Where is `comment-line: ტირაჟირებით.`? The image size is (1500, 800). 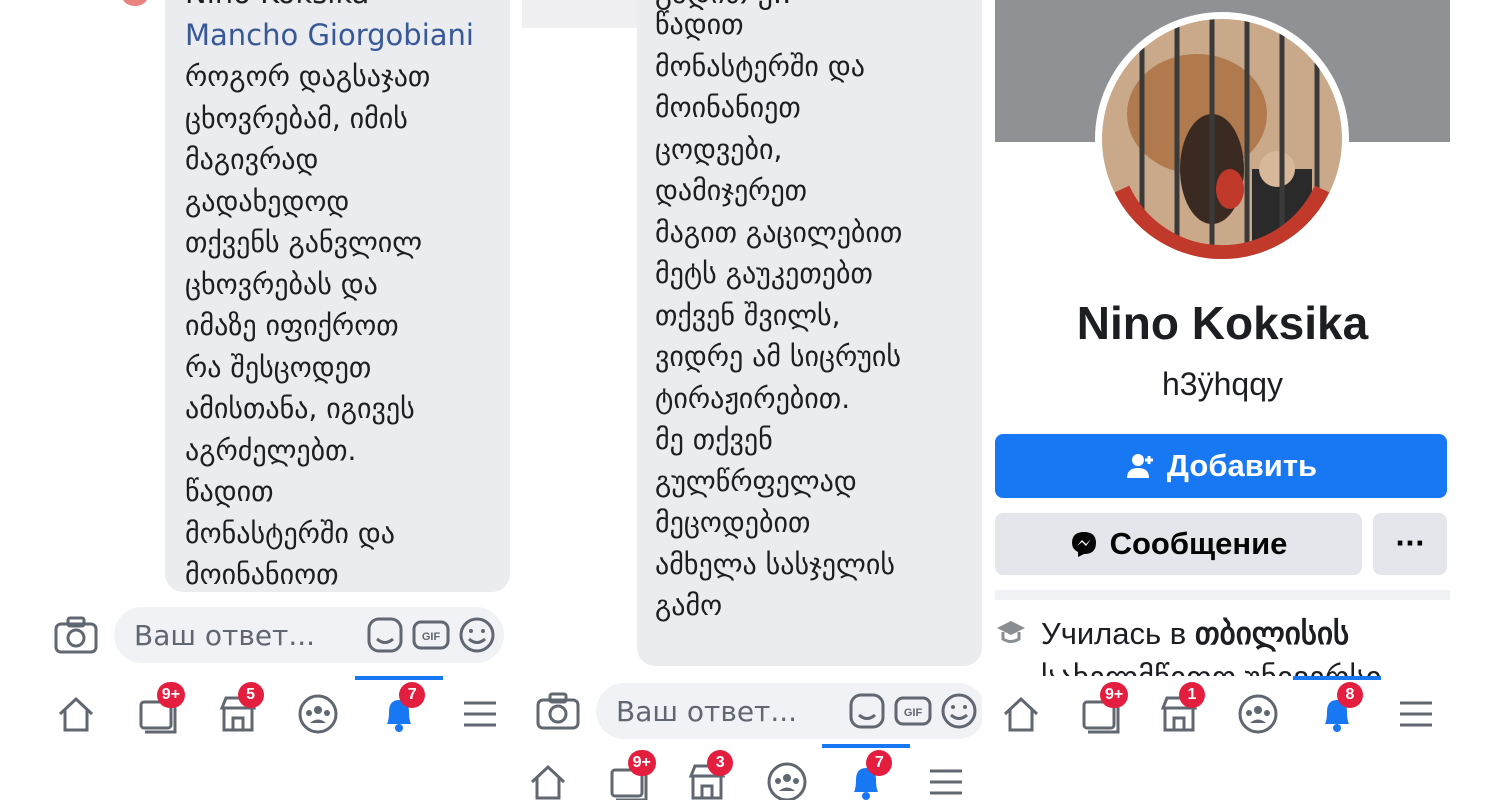 comment-line: ტირაჟირებით. is located at coordinates (753, 398).